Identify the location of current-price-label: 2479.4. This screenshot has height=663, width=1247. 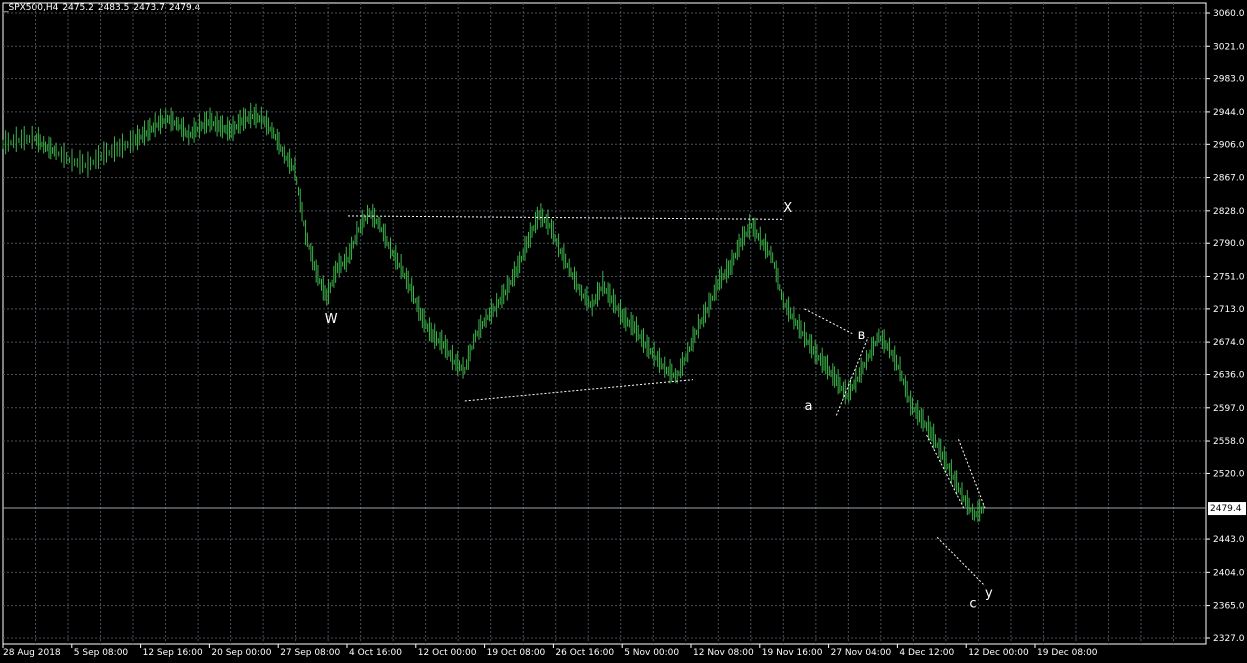
(1226, 509).